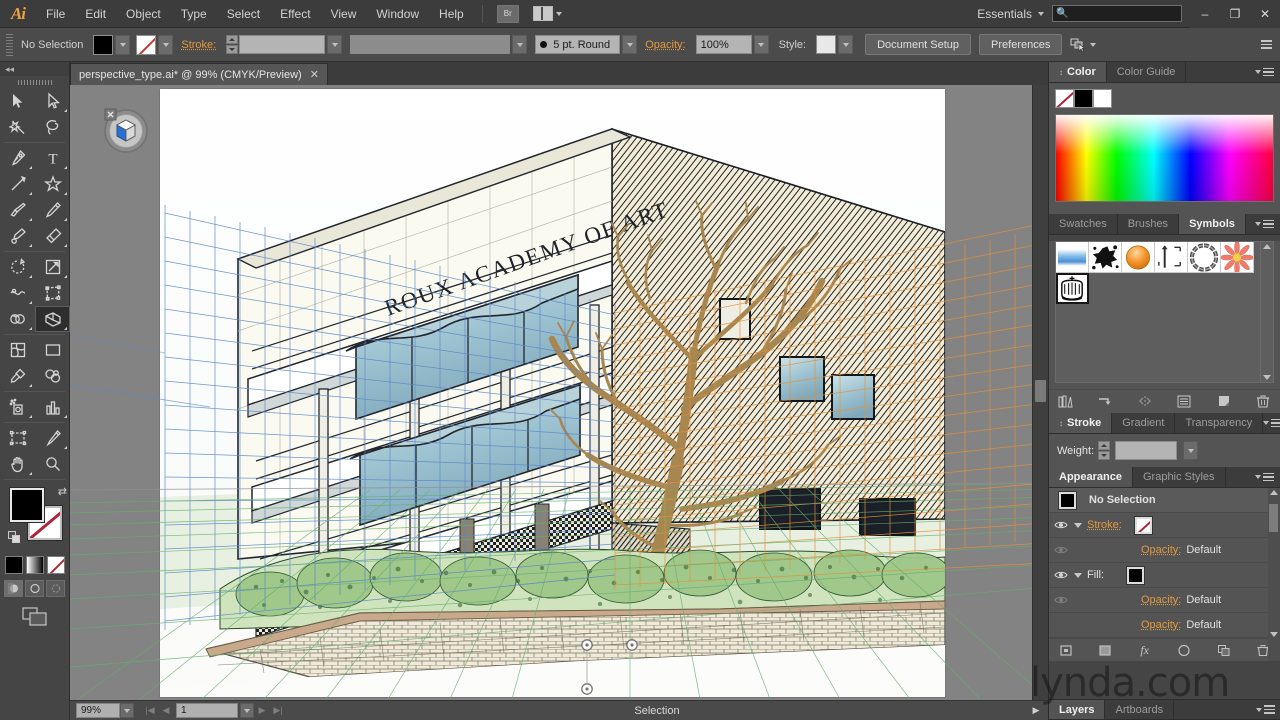 This screenshot has height=720, width=1280. I want to click on layers-panel-menu-button, so click(1268, 709).